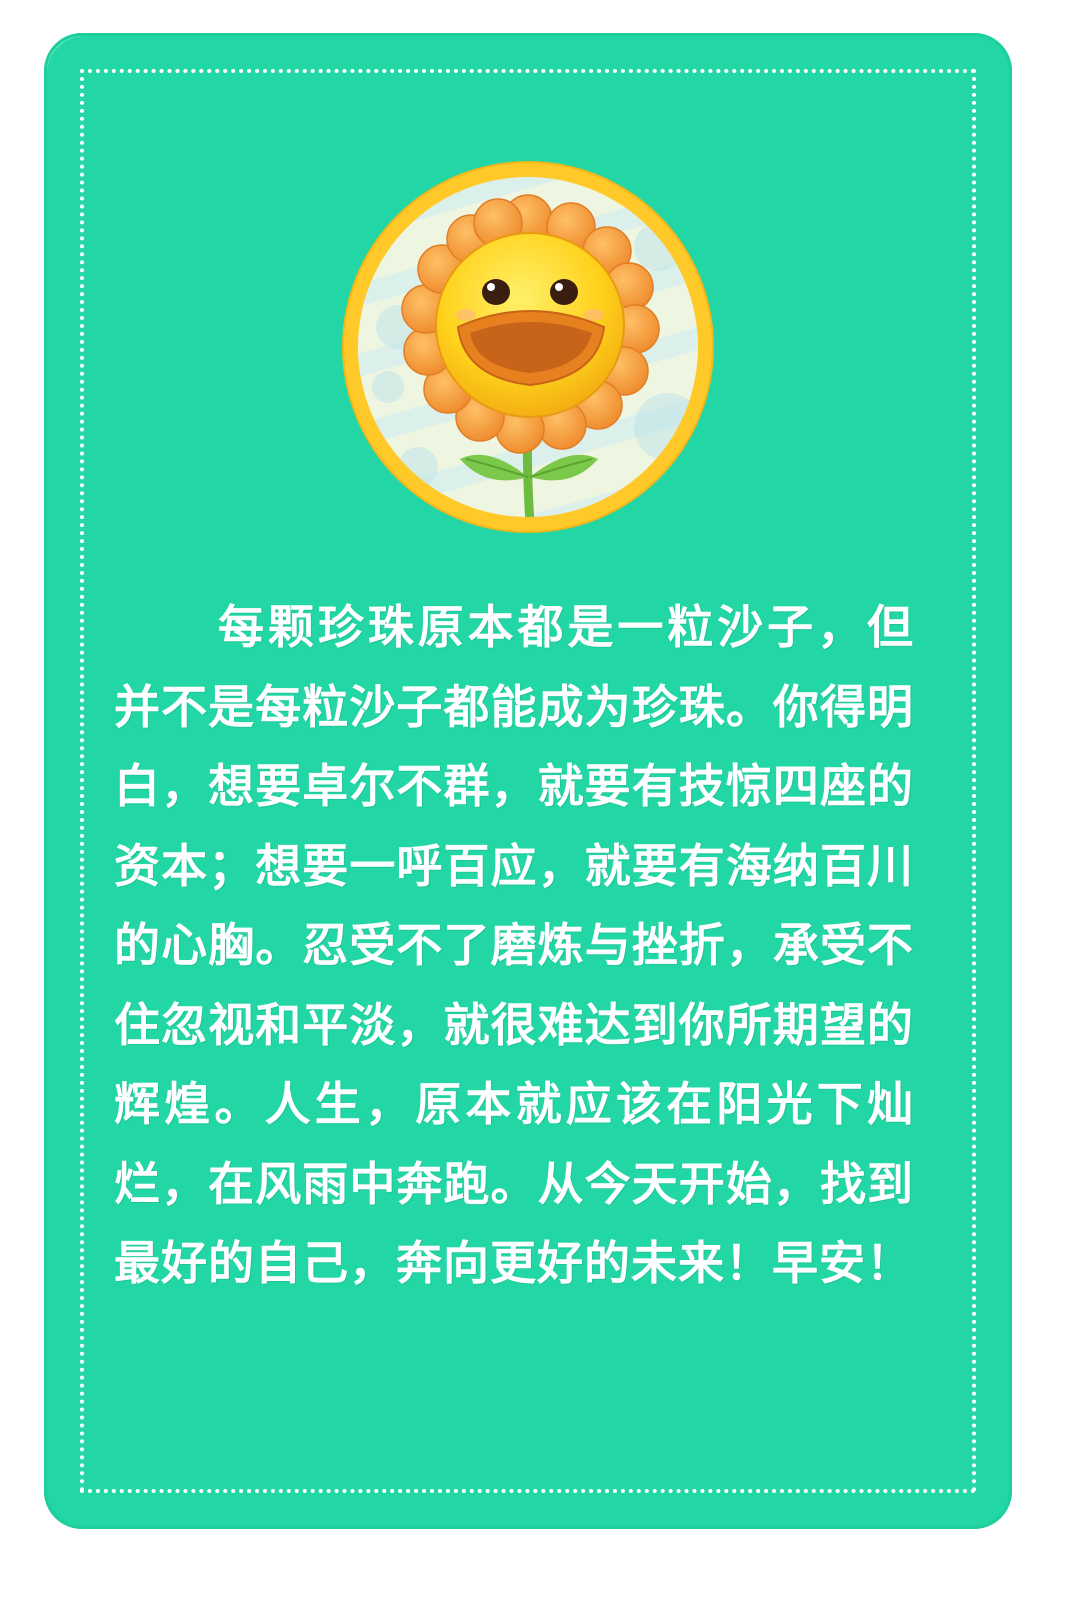 This screenshot has height=1604, width=1080. I want to click on sunflower-icon, so click(528, 347).